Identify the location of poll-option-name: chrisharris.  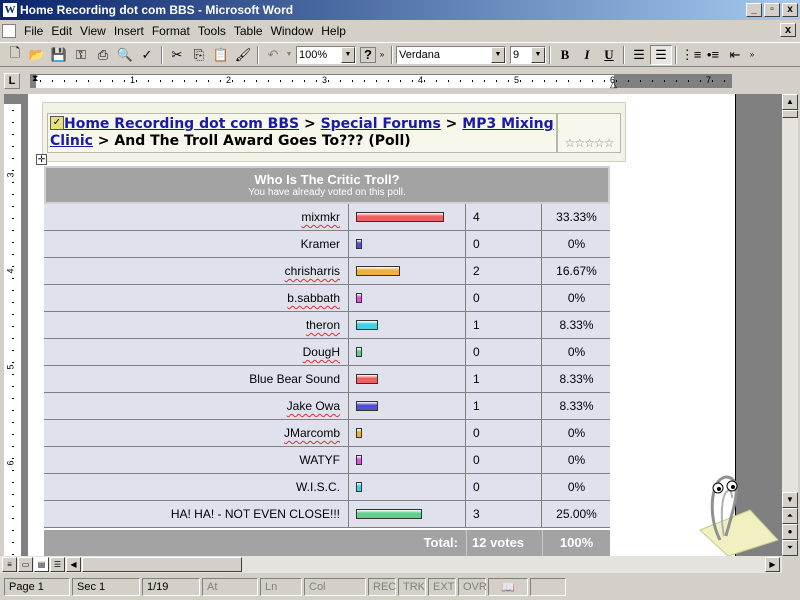
(196, 271).